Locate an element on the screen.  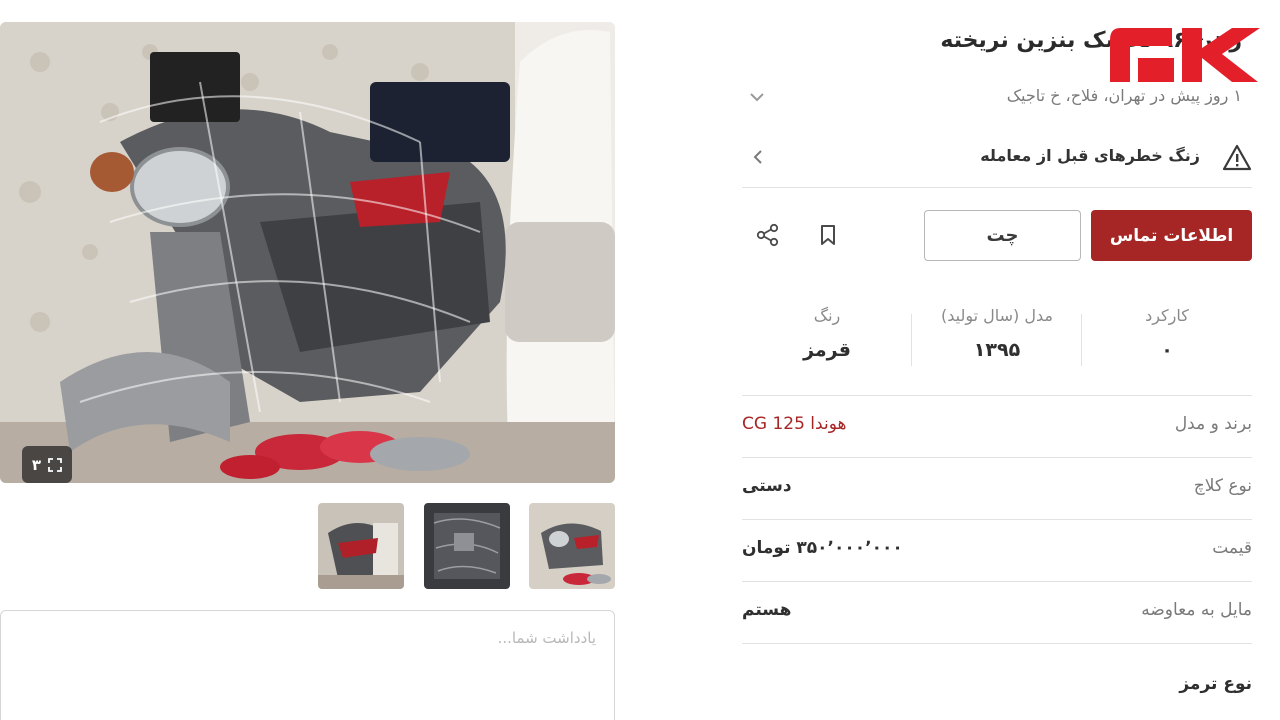
warning-icon is located at coordinates (1237, 157).